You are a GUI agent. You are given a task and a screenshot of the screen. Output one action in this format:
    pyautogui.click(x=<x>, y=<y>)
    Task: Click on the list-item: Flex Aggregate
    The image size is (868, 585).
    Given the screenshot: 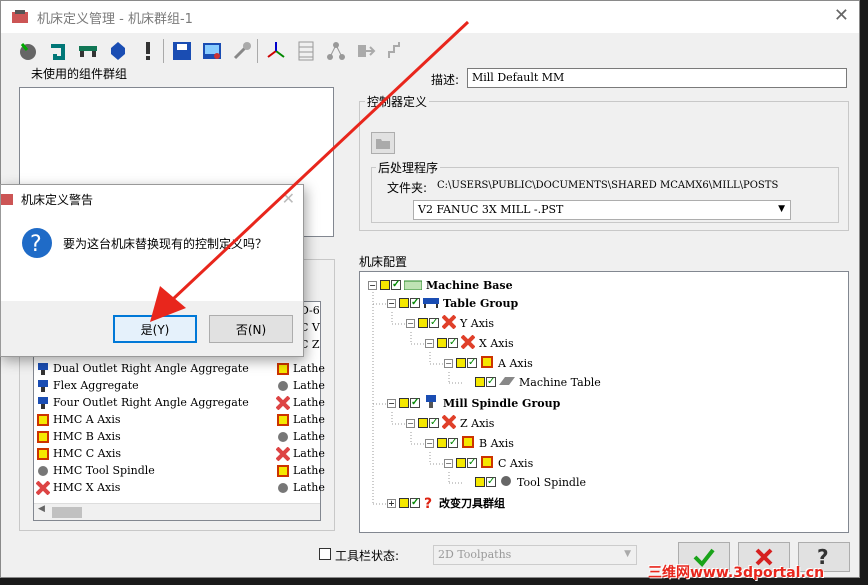 What is the action you would take?
    pyautogui.click(x=86, y=385)
    